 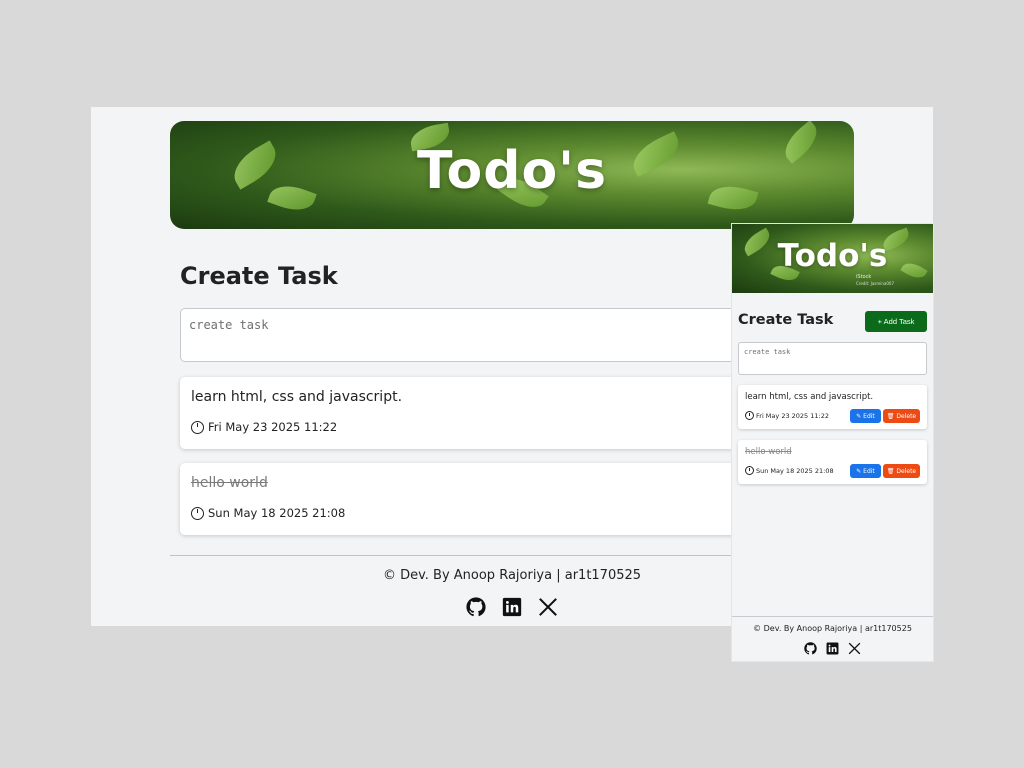 I want to click on header-banner: Todo's, so click(x=512, y=175).